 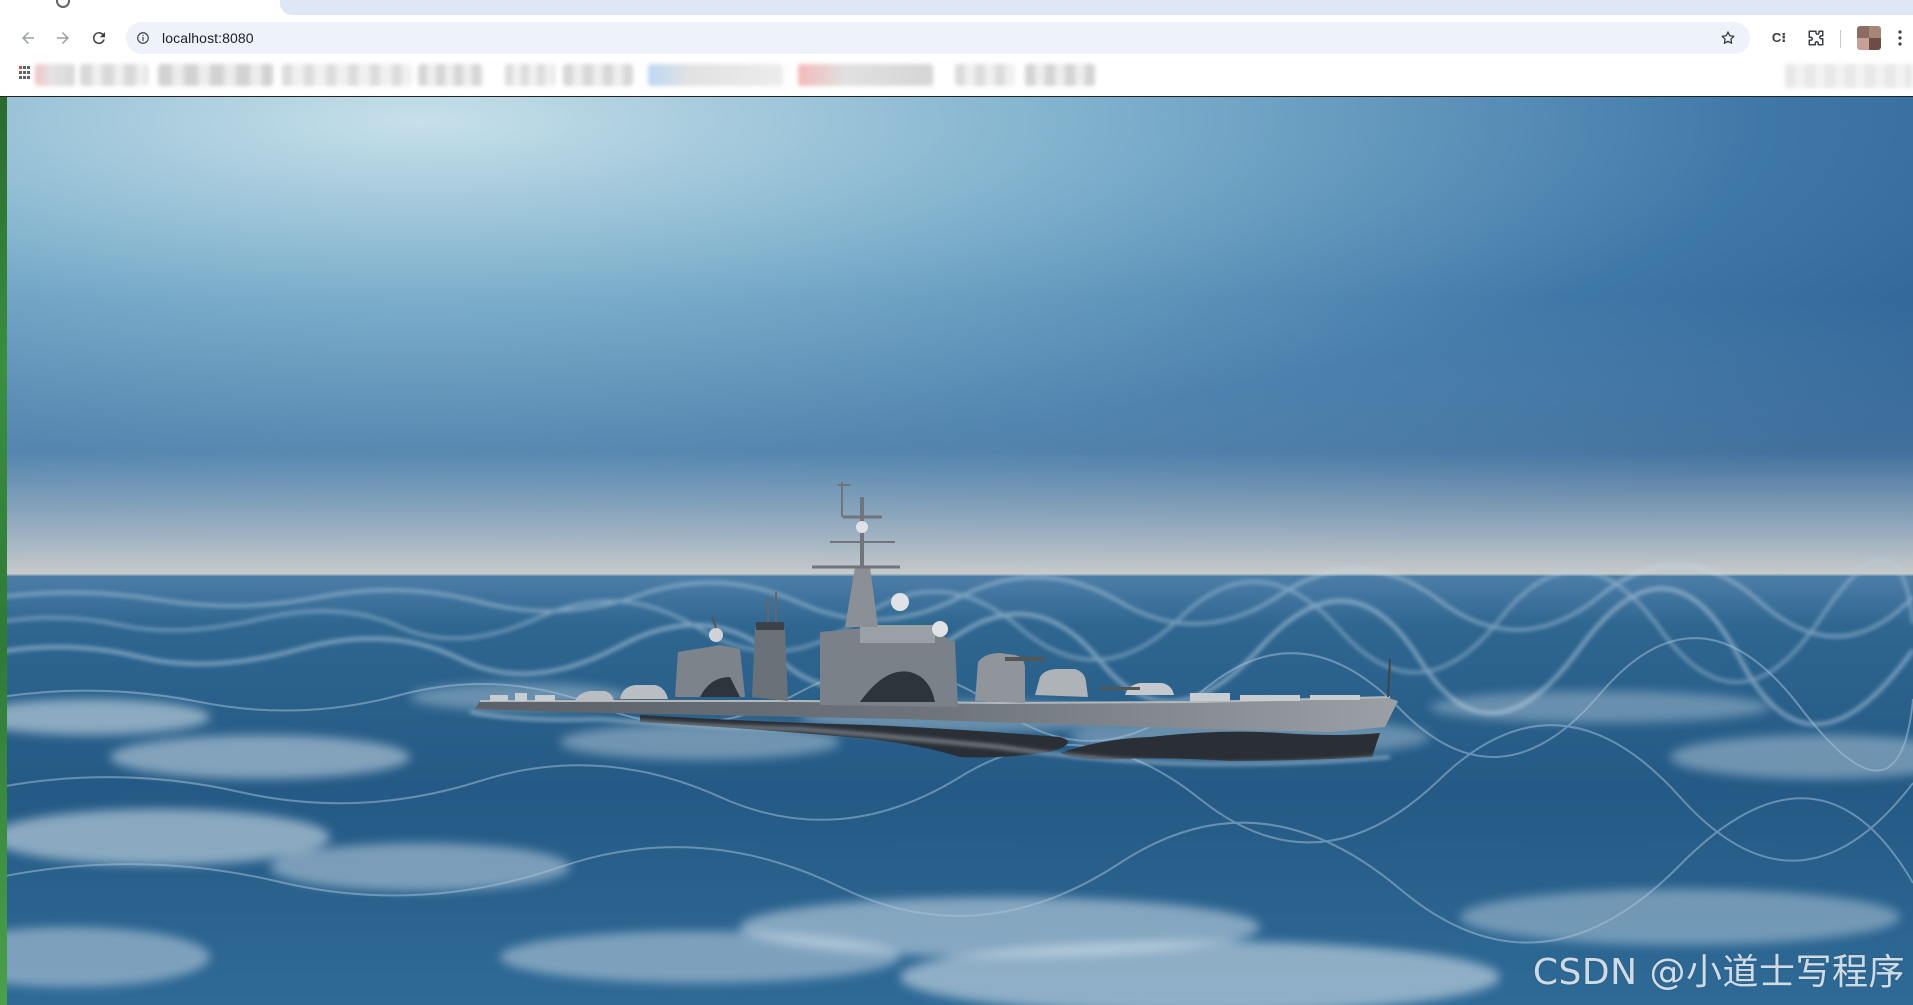 I want to click on cast-icon: C⁝, so click(x=1779, y=38).